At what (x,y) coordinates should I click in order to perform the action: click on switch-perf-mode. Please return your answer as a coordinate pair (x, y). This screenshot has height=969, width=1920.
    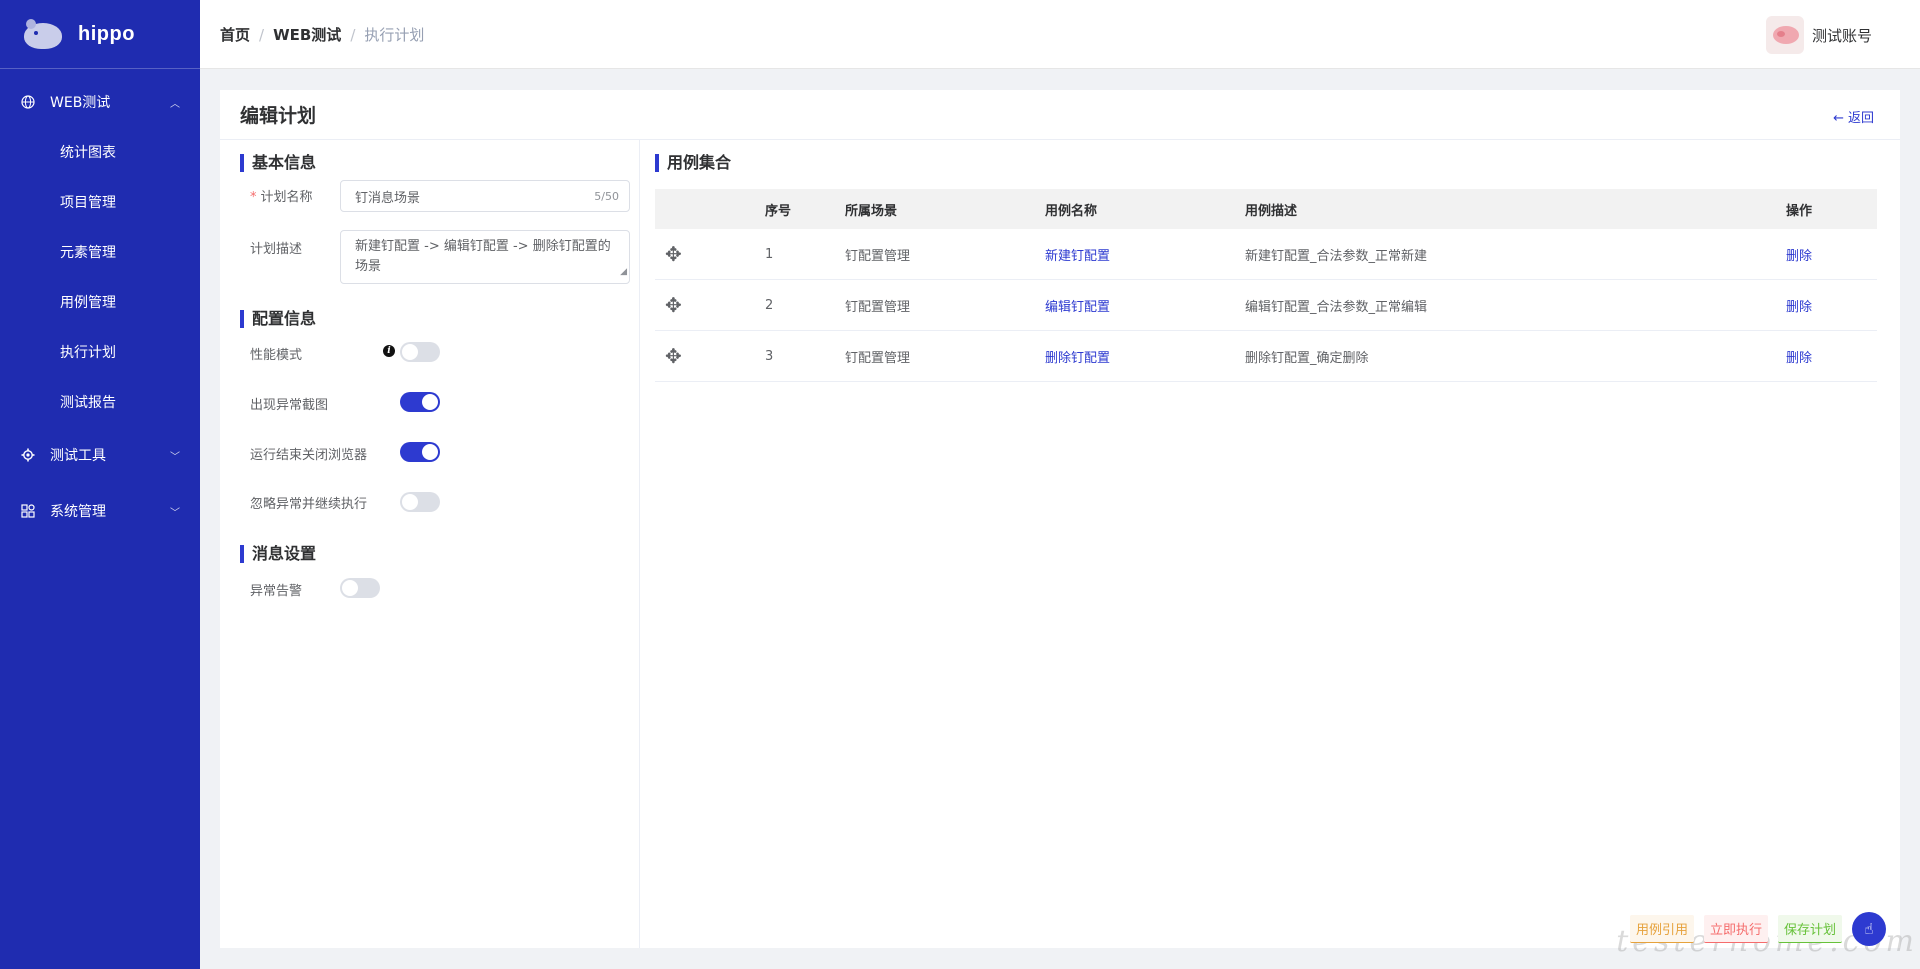
    Looking at the image, I should click on (420, 352).